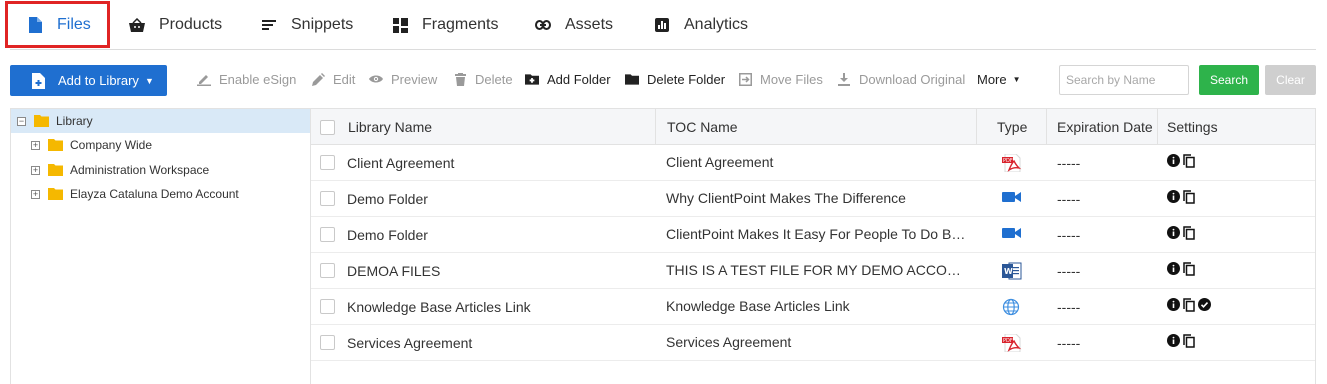 The height and width of the screenshot is (384, 1327). What do you see at coordinates (663, 49) in the screenshot?
I see `nav-divider` at bounding box center [663, 49].